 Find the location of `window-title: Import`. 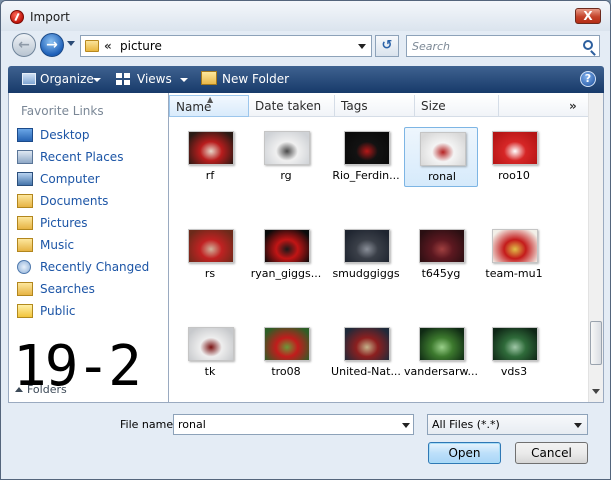

window-title: Import is located at coordinates (50, 17).